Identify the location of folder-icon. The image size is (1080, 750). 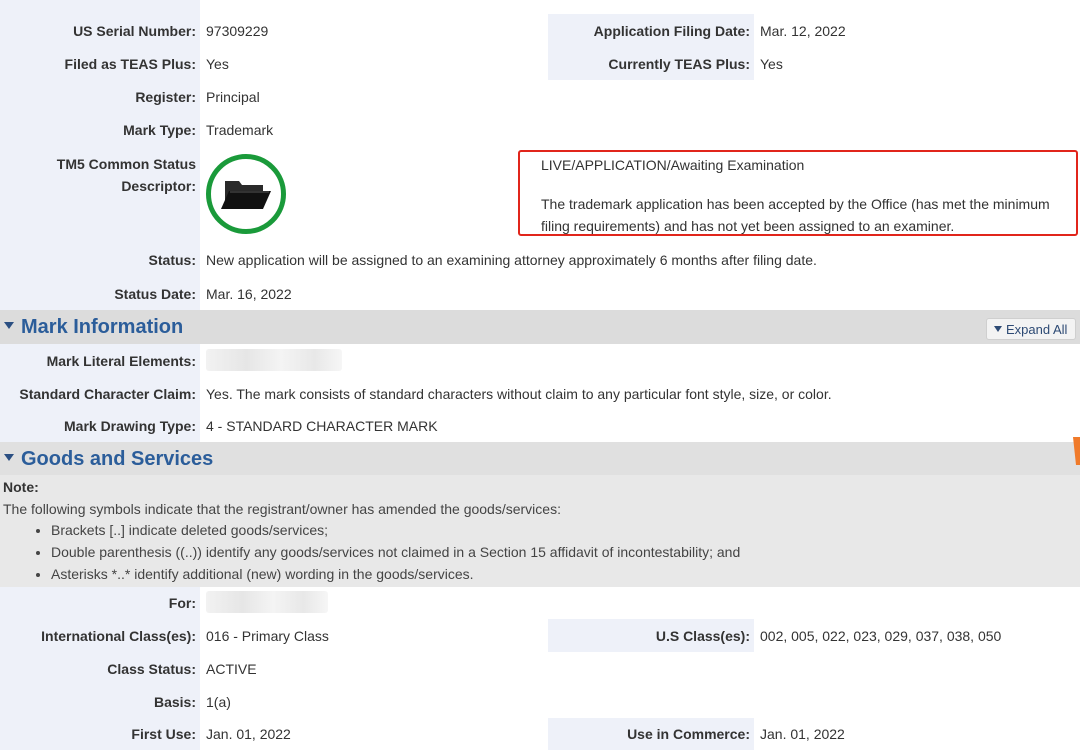
(246, 194).